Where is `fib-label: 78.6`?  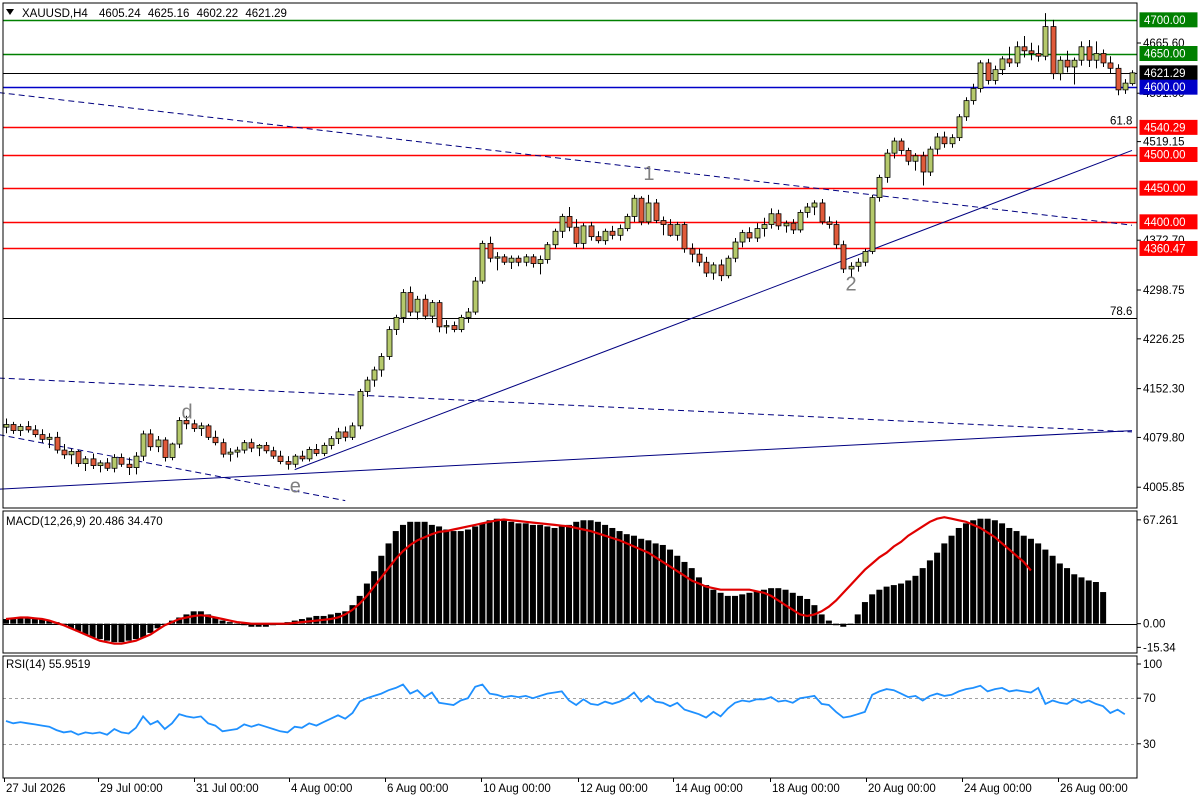 fib-label: 78.6 is located at coordinates (1121, 312).